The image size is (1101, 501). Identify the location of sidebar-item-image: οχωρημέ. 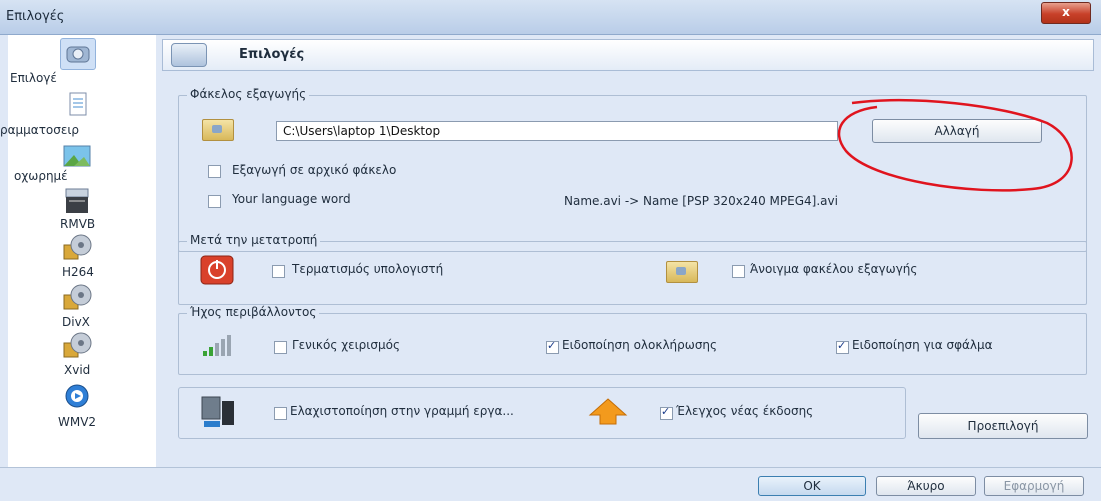
(82, 165).